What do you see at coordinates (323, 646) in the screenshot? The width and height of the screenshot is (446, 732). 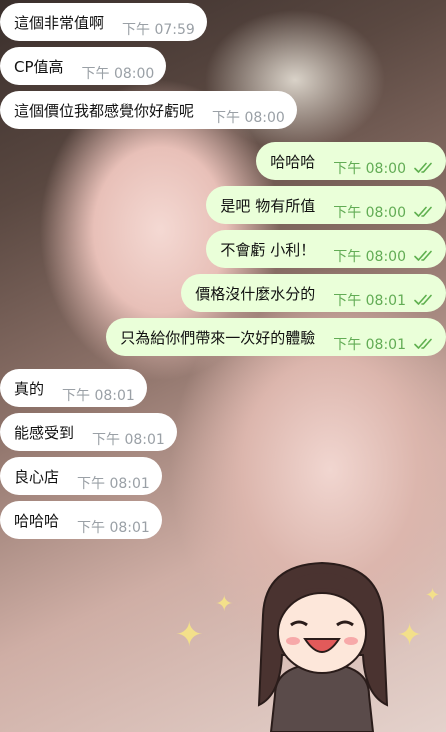 I see `chibi-girl-sticker` at bounding box center [323, 646].